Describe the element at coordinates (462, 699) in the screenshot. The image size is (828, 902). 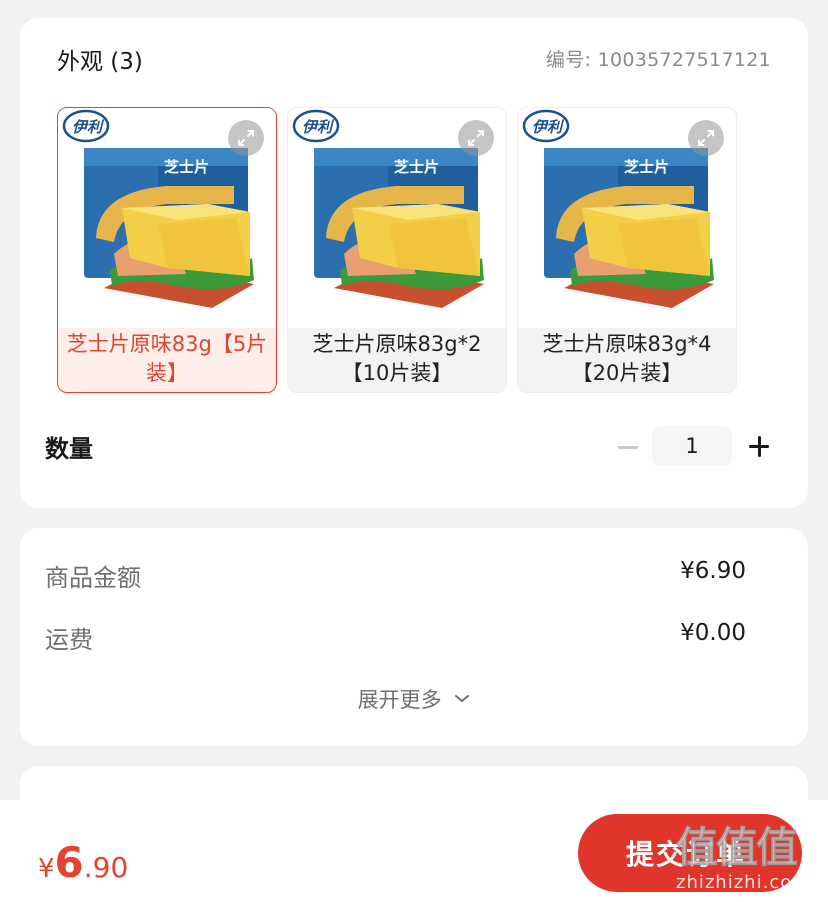
I see `chevron-down-icon` at that location.